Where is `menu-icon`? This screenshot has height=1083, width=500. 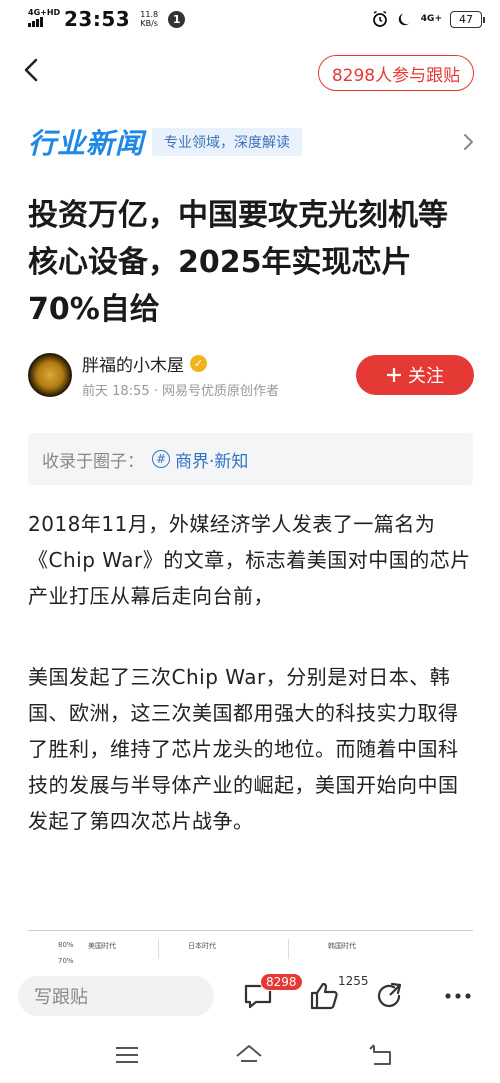
menu-icon is located at coordinates (127, 1055).